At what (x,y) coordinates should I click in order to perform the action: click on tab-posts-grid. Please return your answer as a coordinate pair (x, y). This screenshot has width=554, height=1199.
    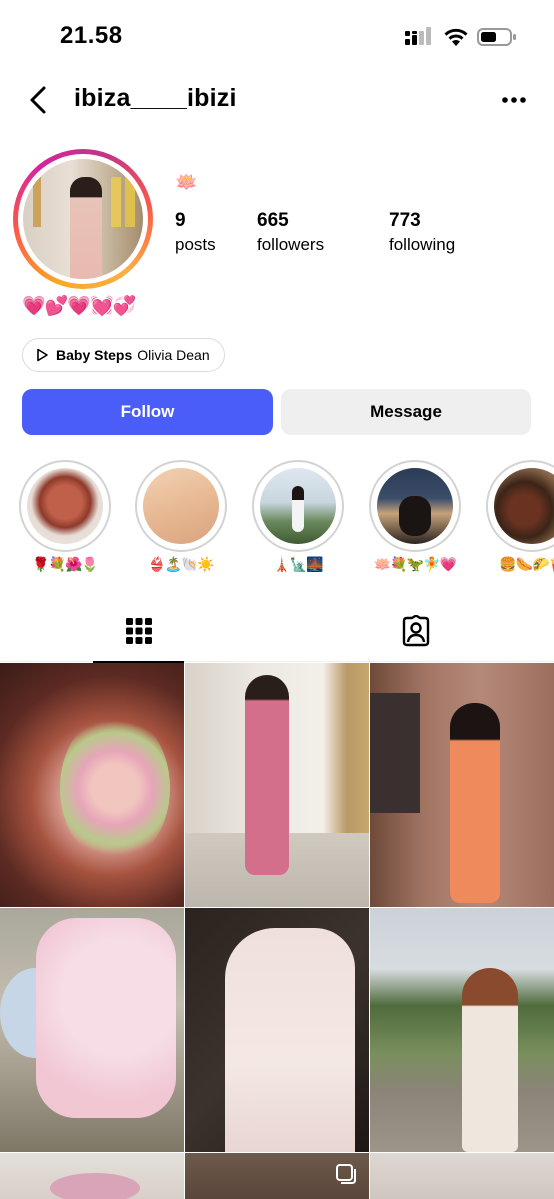
    Looking at the image, I should click on (138, 631).